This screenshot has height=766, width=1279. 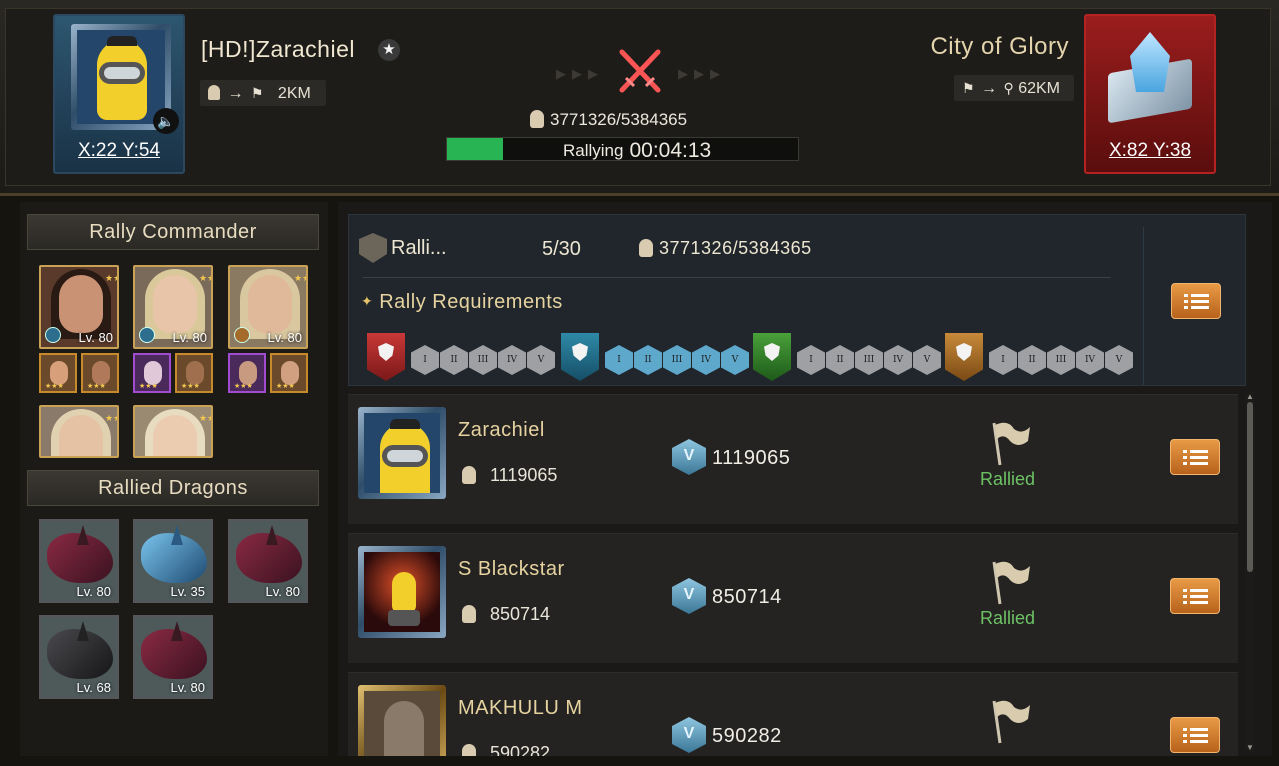 I want to click on rally-summary-power: 3771326/5384365, so click(x=725, y=248).